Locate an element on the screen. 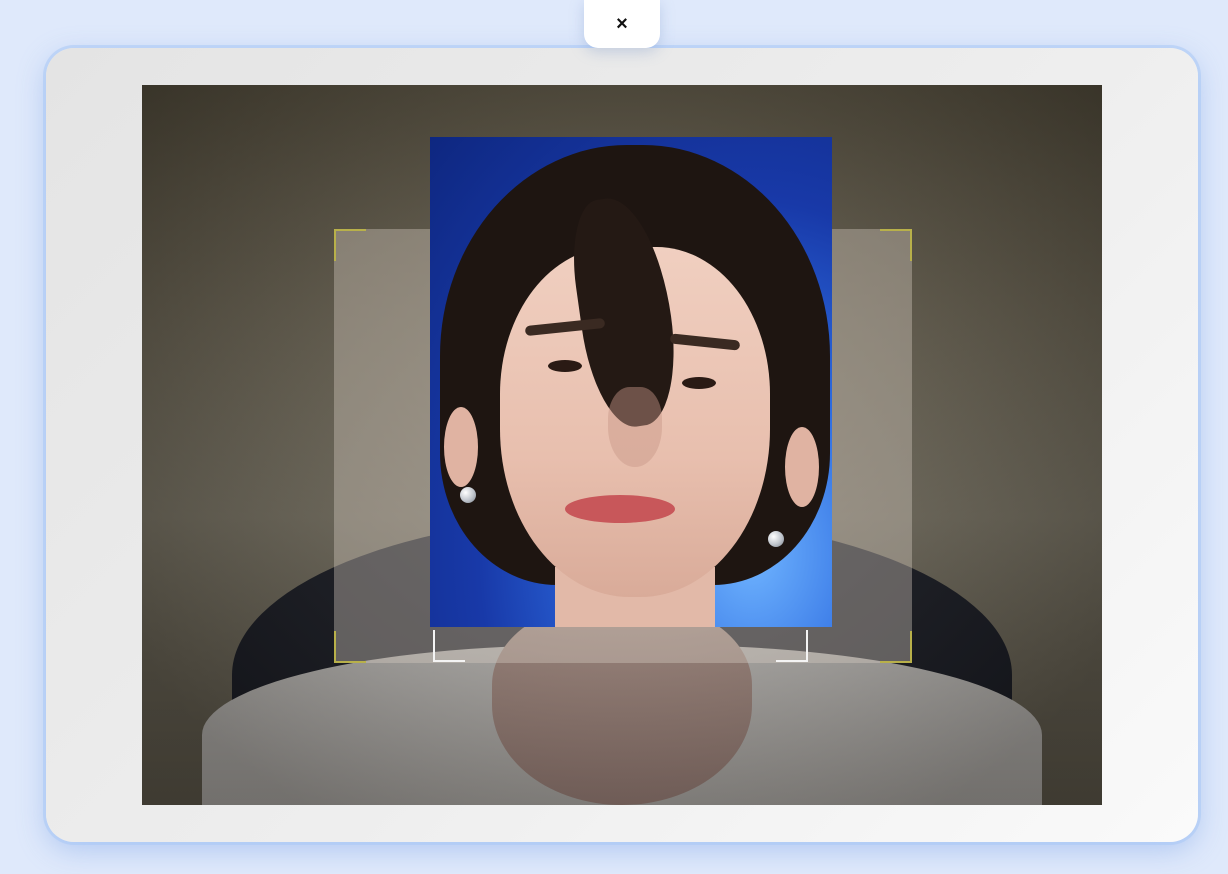 Image resolution: width=1228 pixels, height=874 pixels. close-button: × is located at coordinates (622, 24).